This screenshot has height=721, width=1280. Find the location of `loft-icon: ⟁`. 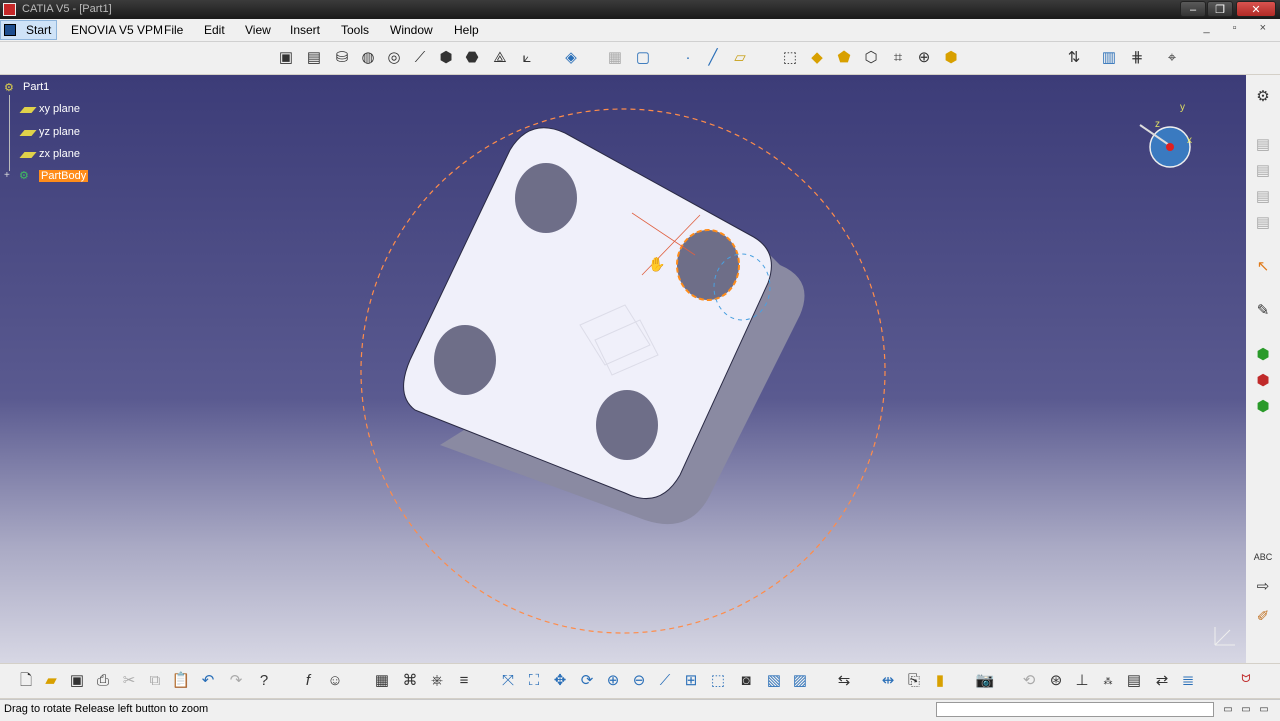

loft-icon: ⟁ is located at coordinates (500, 58).